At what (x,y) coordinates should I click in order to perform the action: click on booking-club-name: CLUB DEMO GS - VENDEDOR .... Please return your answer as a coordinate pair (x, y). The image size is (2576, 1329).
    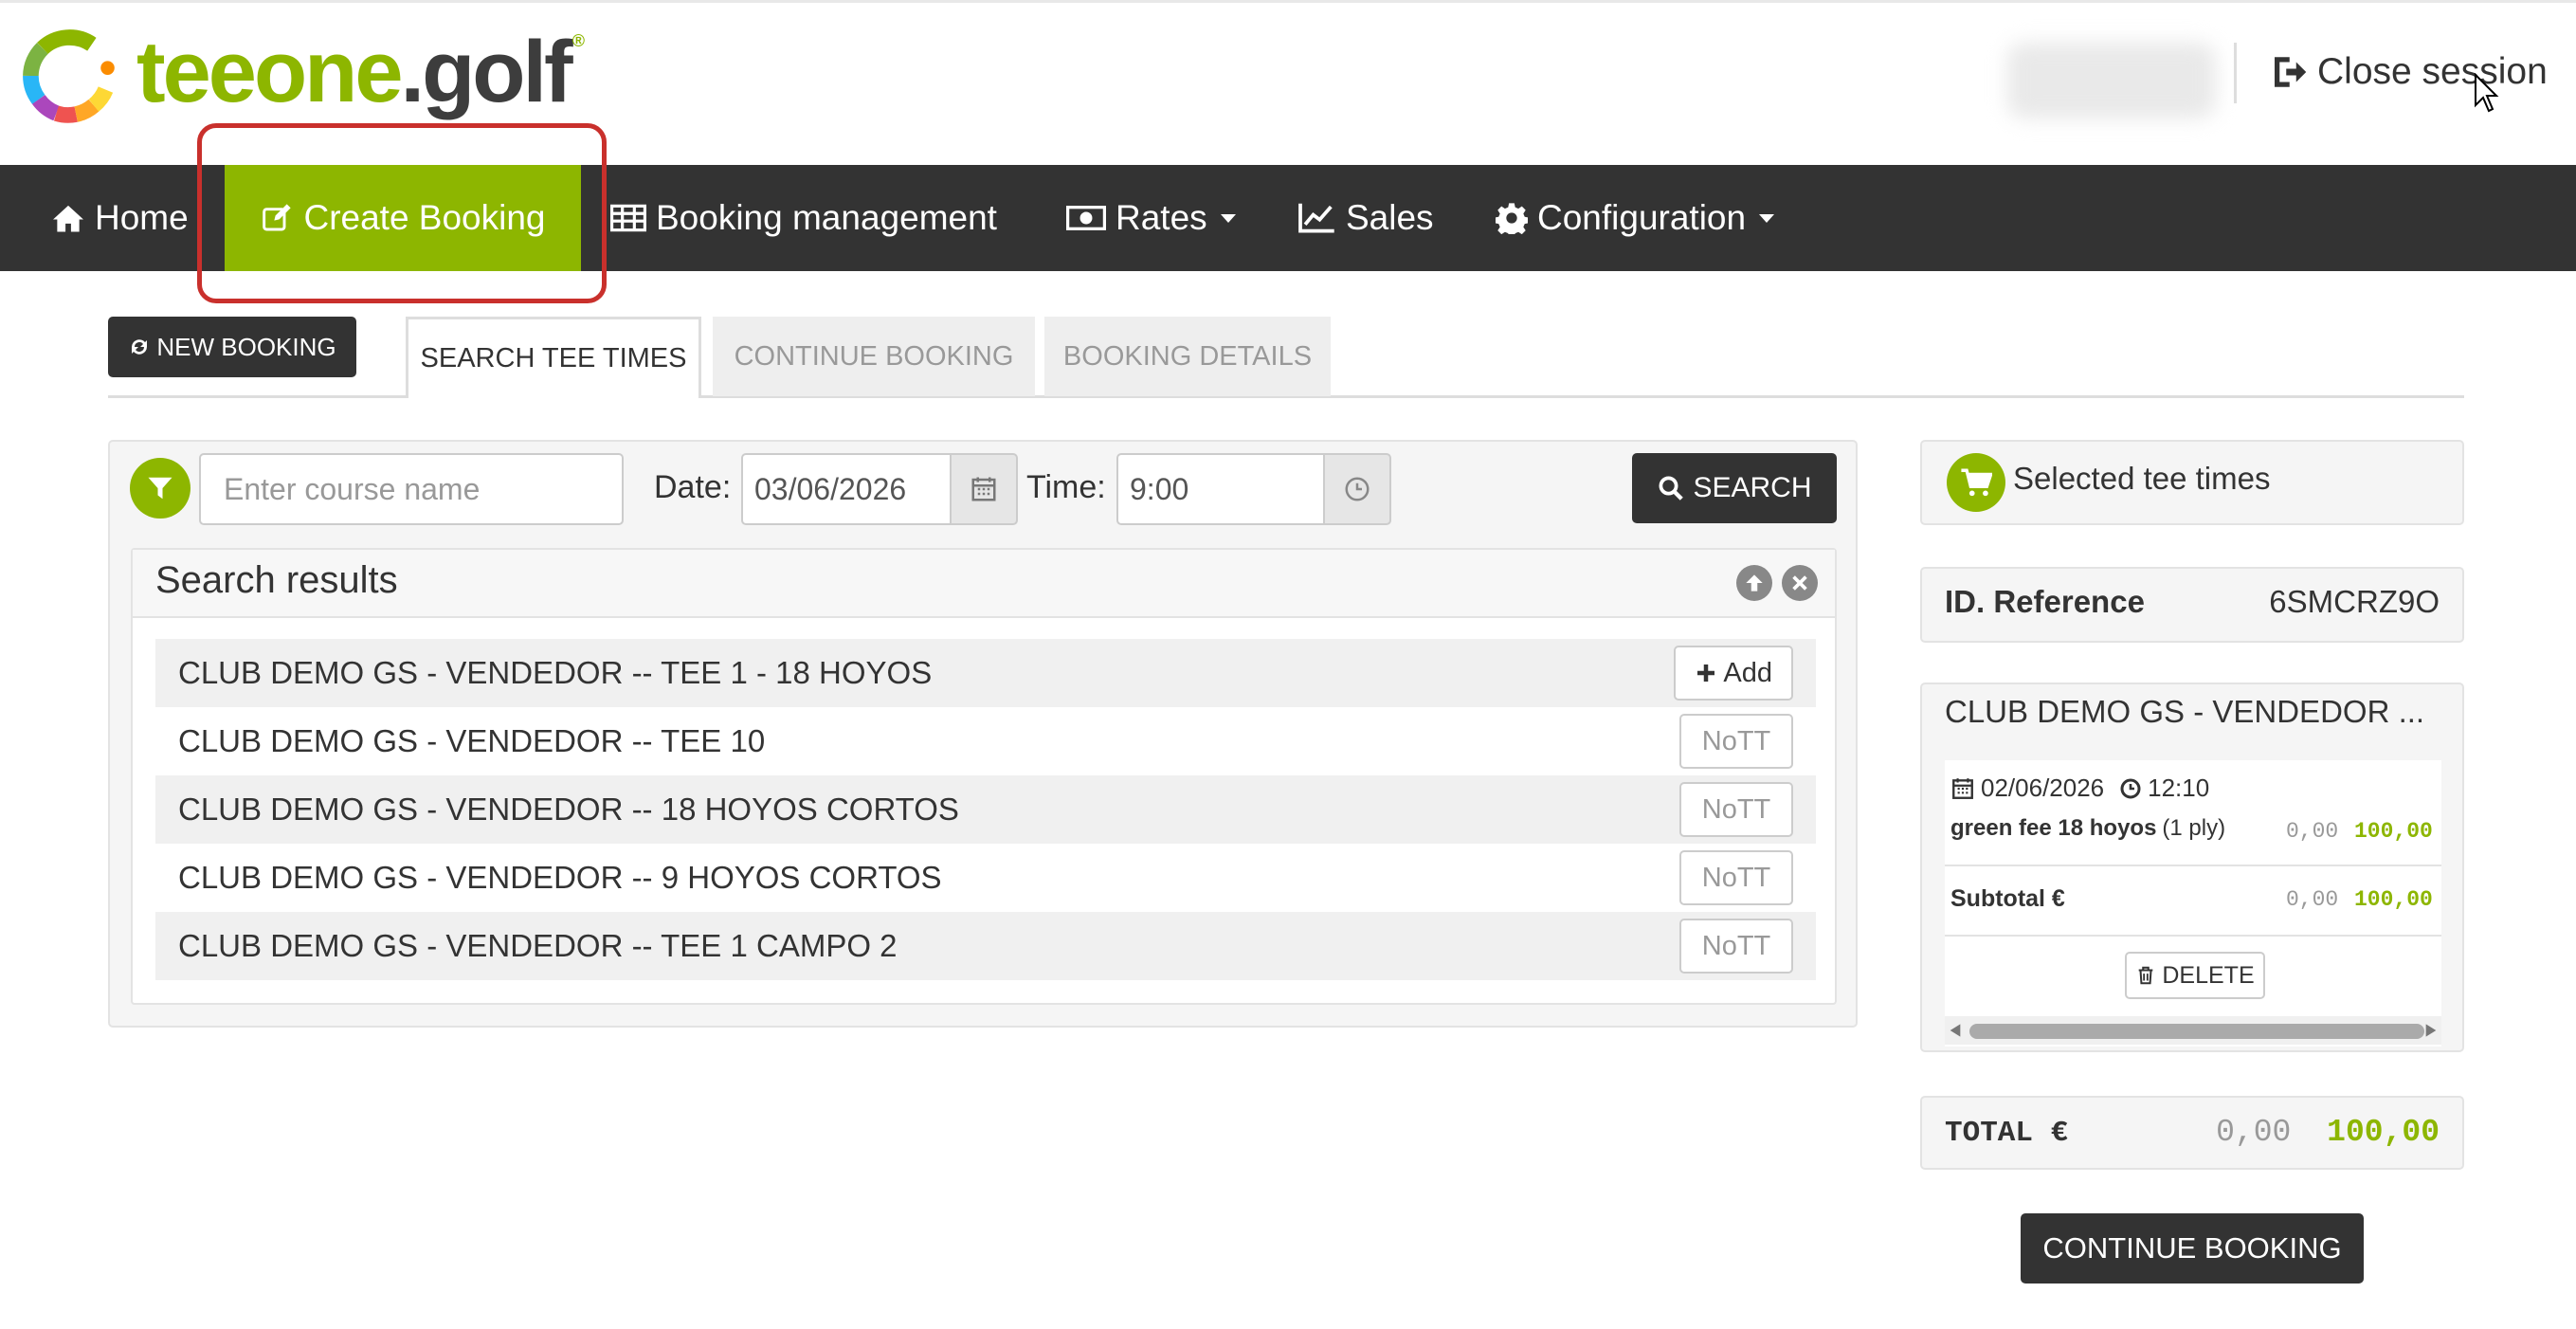
    Looking at the image, I should click on (2185, 712).